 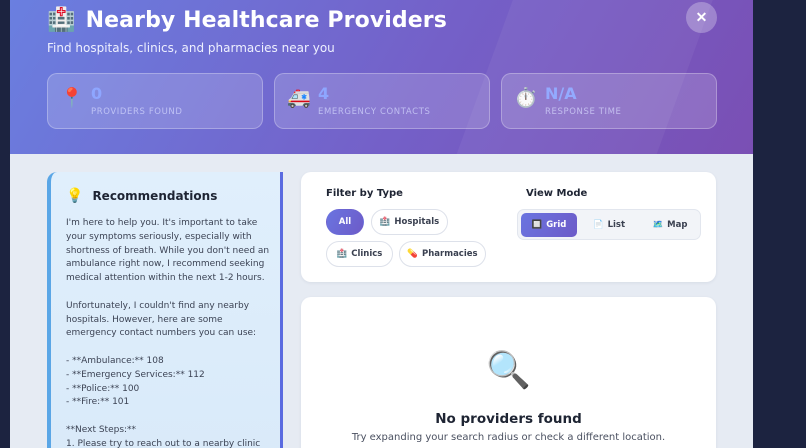 What do you see at coordinates (266, 20) in the screenshot?
I see `title-text: Nearby Healthcare Providers` at bounding box center [266, 20].